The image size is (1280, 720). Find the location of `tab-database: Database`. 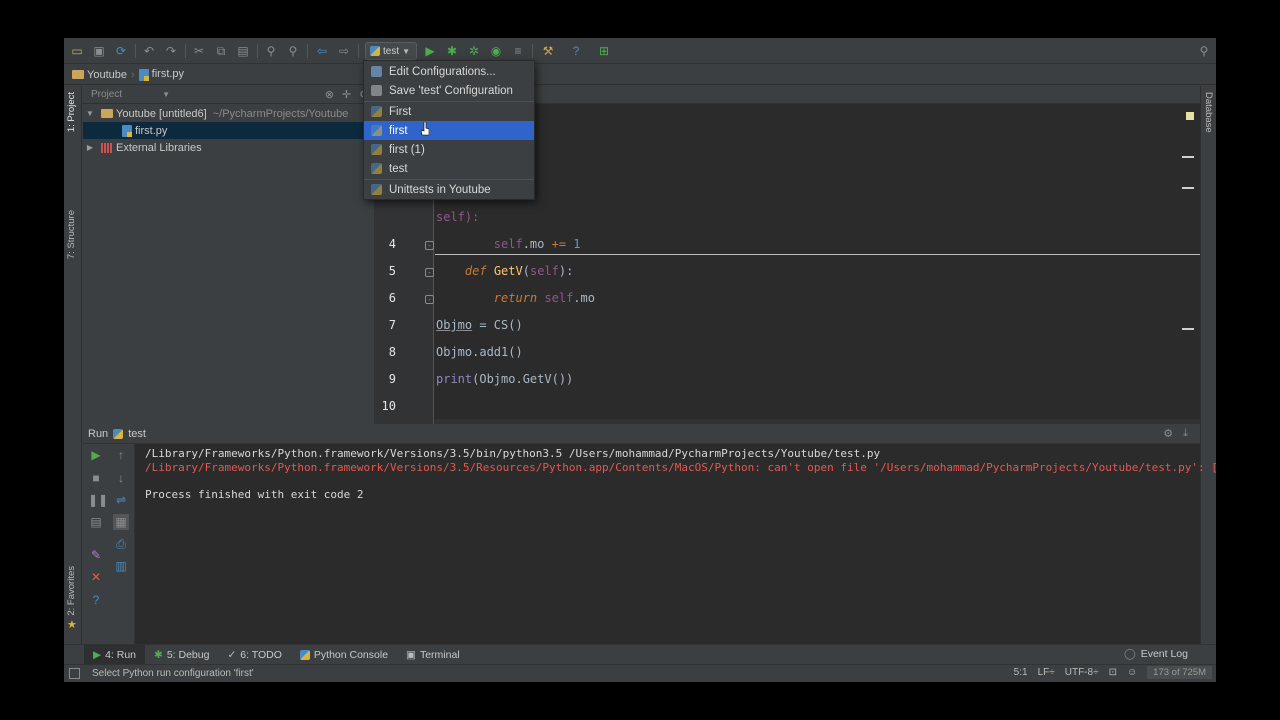

tab-database: Database is located at coordinates (1208, 112).